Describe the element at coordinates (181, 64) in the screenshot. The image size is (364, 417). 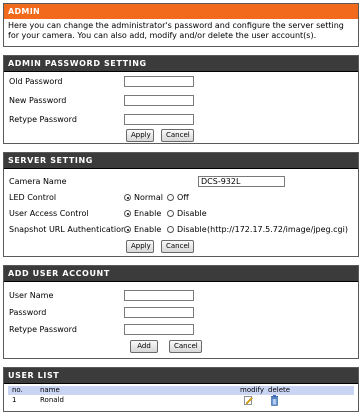
I see `admin-password-title: ADMIN PASSWORD SETTING` at that location.